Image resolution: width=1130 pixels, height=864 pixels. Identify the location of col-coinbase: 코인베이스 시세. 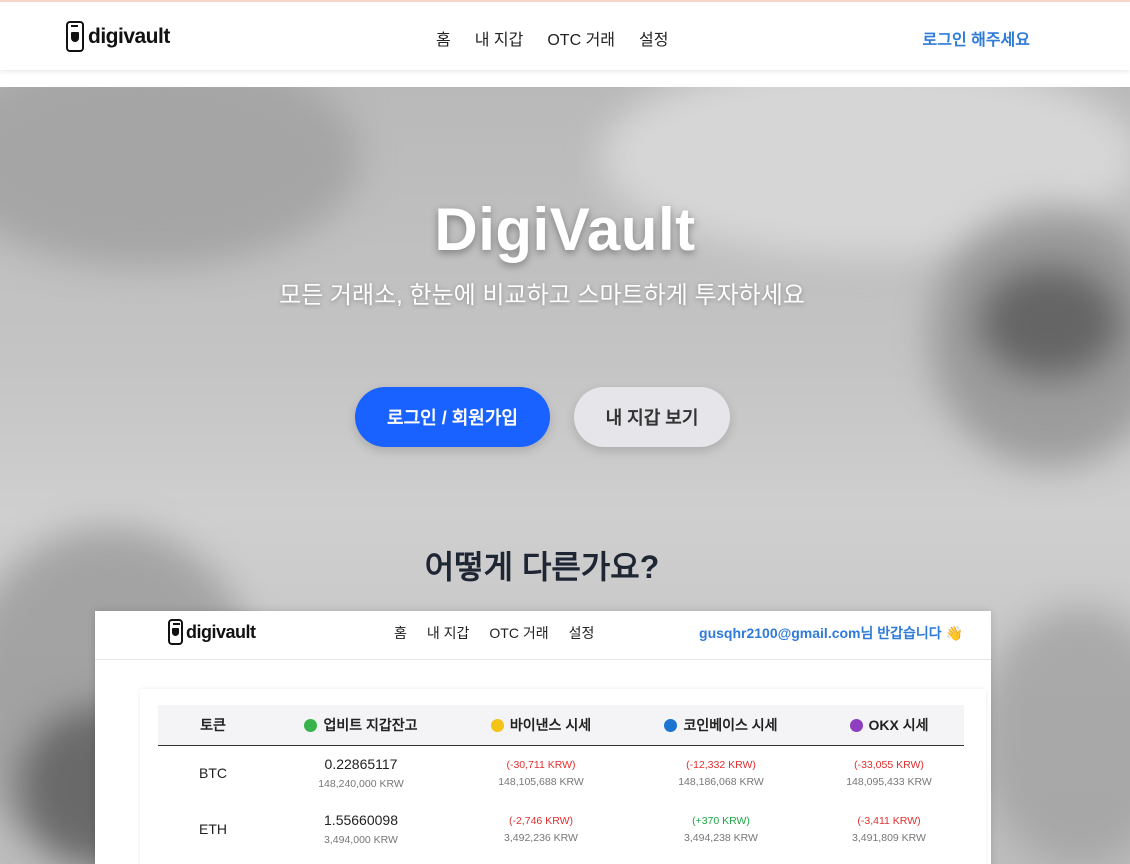
(721, 725).